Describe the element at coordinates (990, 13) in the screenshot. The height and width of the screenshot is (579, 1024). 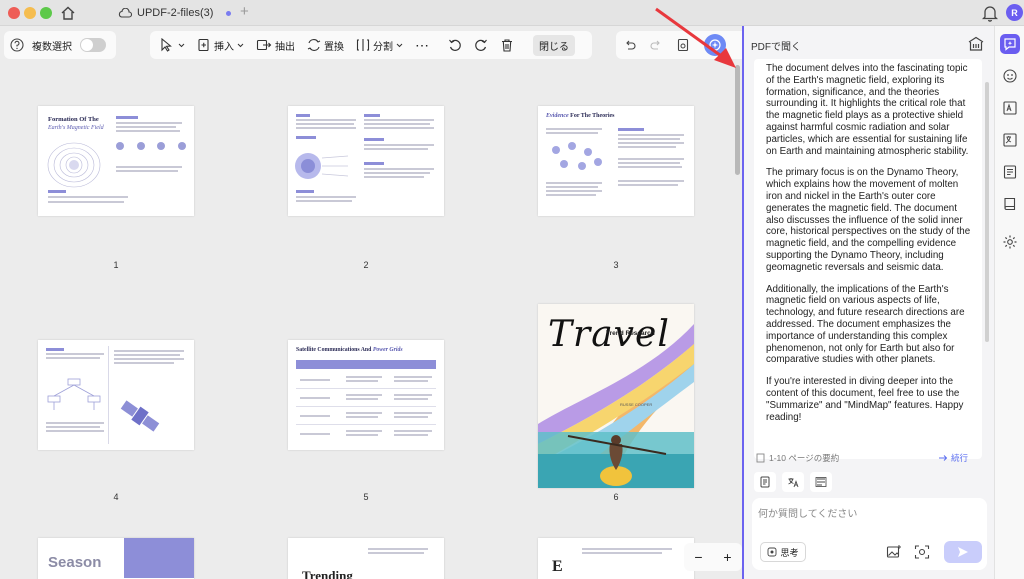
I see `bell-icon` at that location.